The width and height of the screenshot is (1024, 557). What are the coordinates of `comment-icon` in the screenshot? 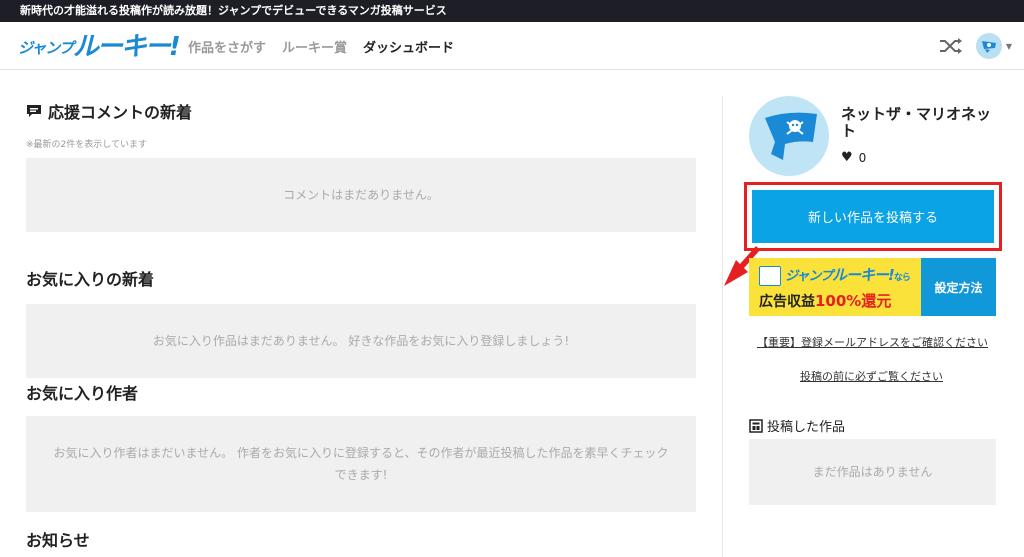 It's located at (34, 110).